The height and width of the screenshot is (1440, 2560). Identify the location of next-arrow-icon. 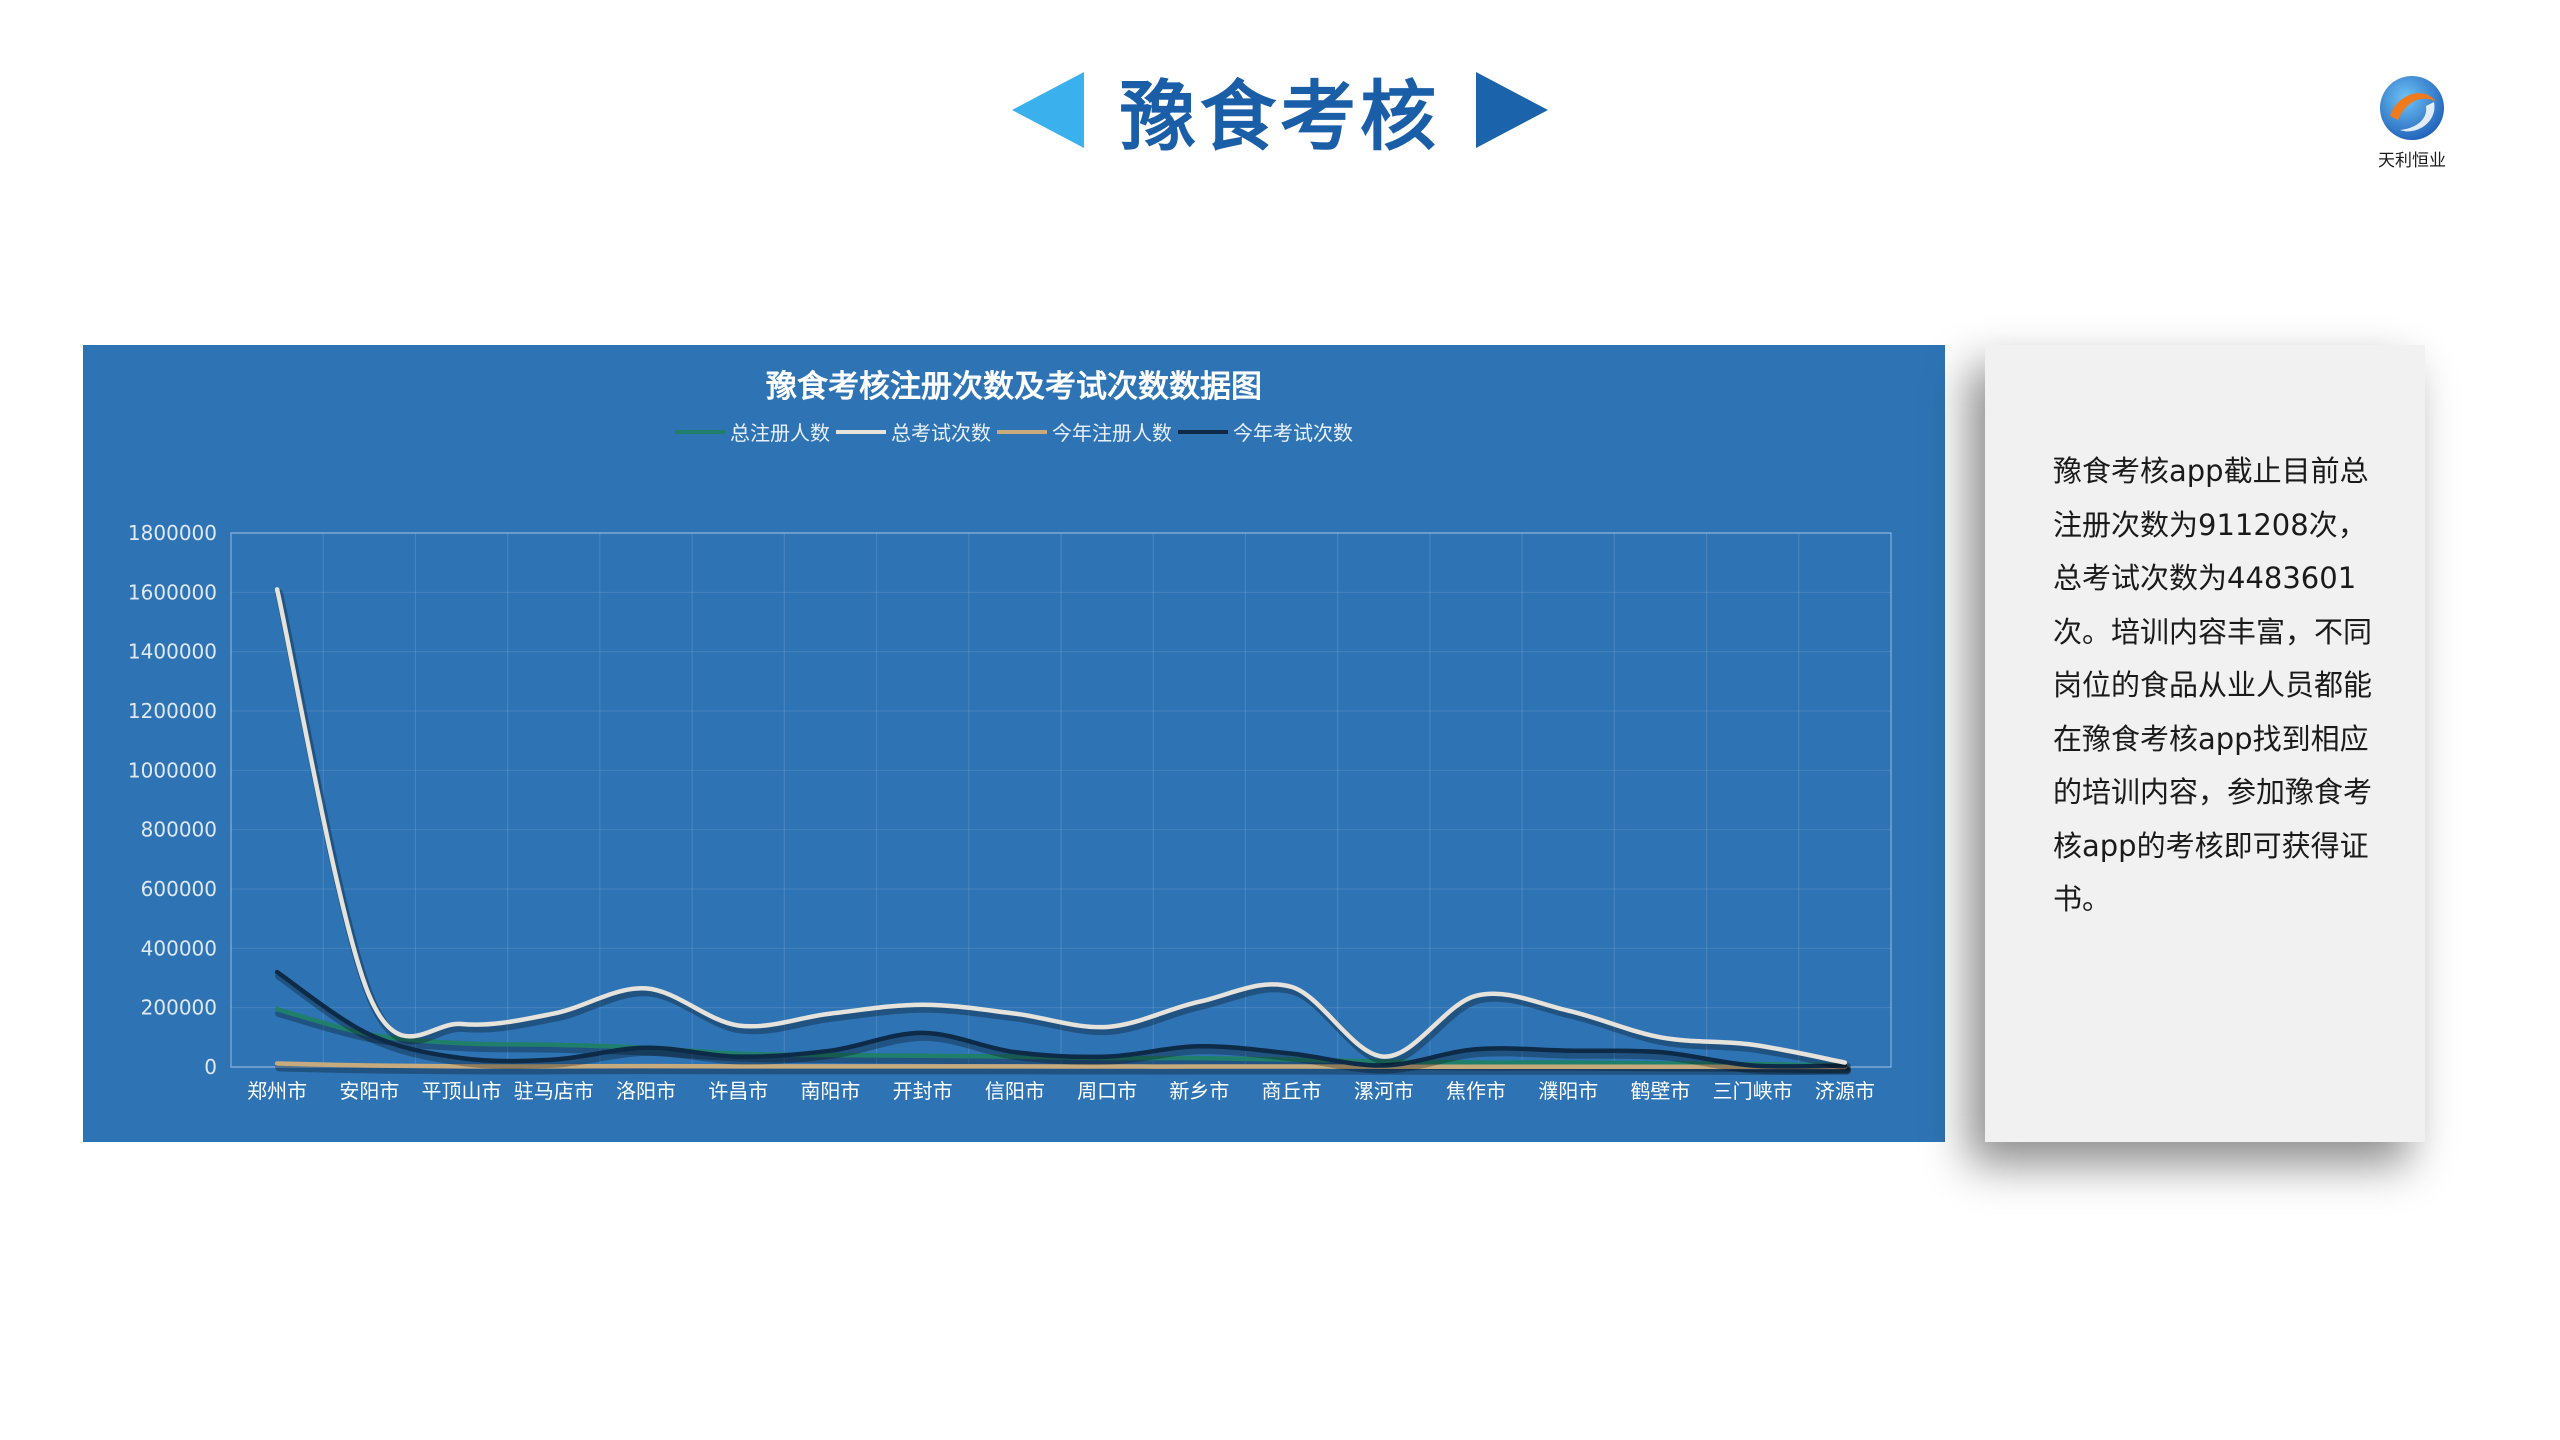
(1512, 110).